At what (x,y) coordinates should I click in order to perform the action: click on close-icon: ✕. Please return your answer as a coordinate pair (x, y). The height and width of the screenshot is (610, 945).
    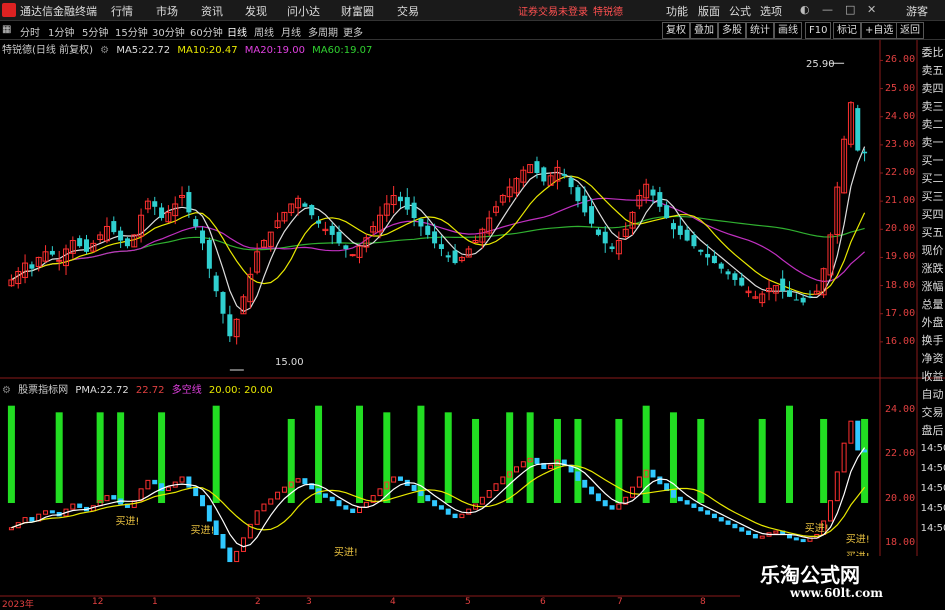
    Looking at the image, I should click on (871, 9).